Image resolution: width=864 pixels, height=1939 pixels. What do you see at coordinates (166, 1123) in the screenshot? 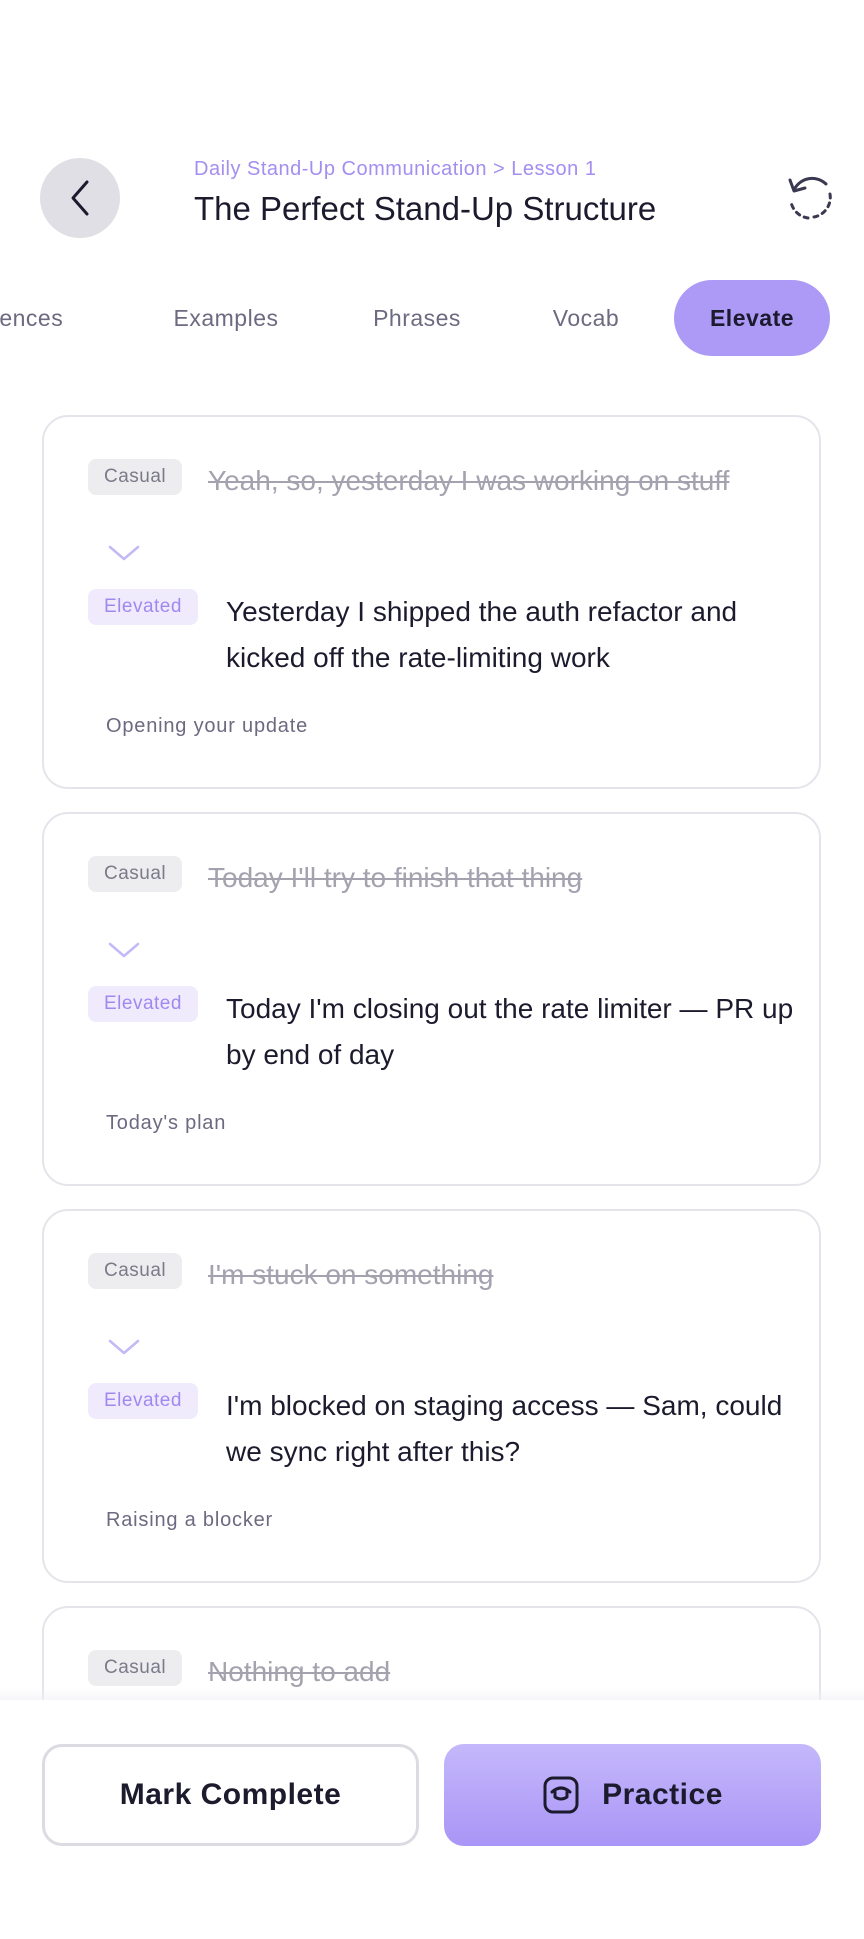
I see `context-label: Today's plan` at bounding box center [166, 1123].